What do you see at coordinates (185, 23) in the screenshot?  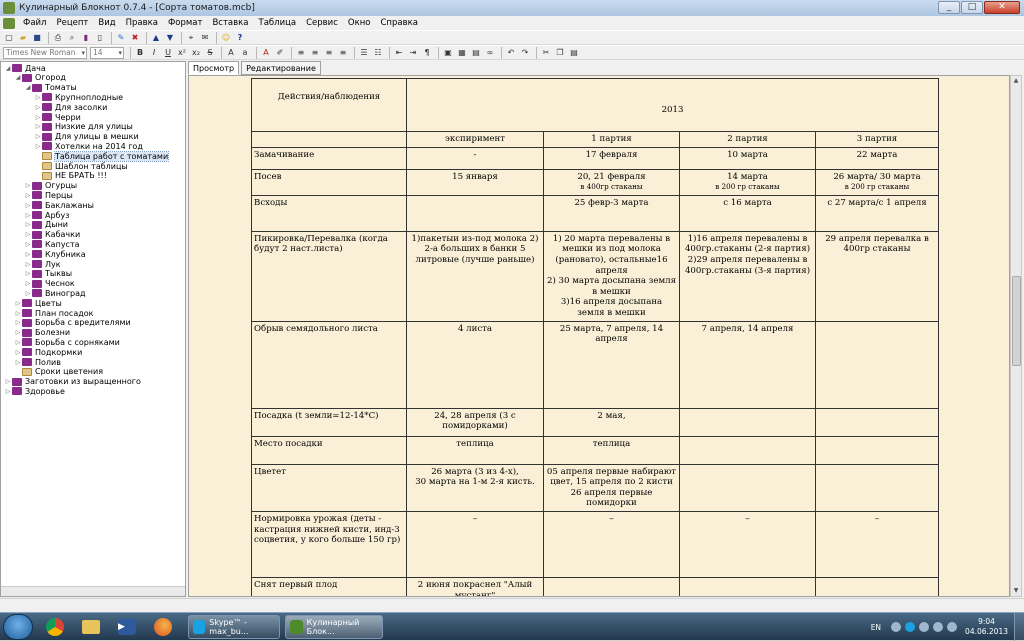 I see `menu-format: Формат` at bounding box center [185, 23].